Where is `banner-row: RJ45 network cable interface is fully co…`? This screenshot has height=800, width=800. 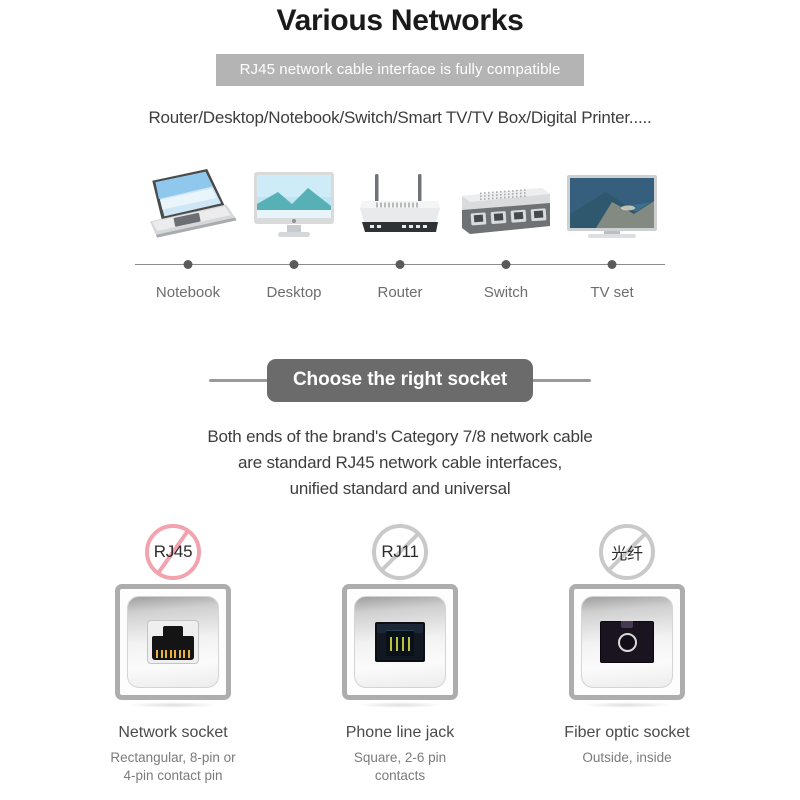 banner-row: RJ45 network cable interface is fully co… is located at coordinates (400, 70).